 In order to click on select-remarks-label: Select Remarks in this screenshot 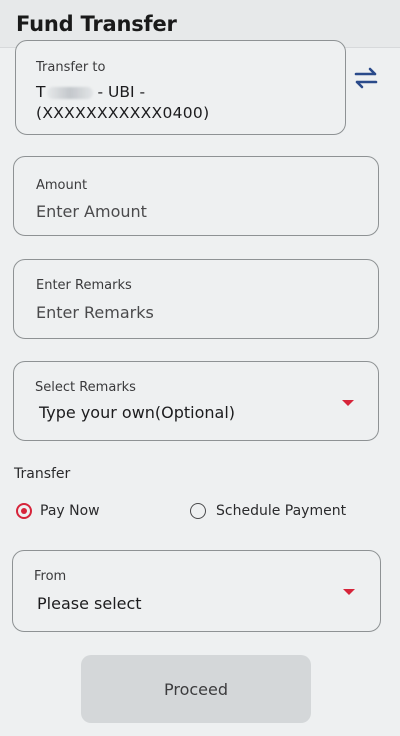, I will do `click(85, 387)`.